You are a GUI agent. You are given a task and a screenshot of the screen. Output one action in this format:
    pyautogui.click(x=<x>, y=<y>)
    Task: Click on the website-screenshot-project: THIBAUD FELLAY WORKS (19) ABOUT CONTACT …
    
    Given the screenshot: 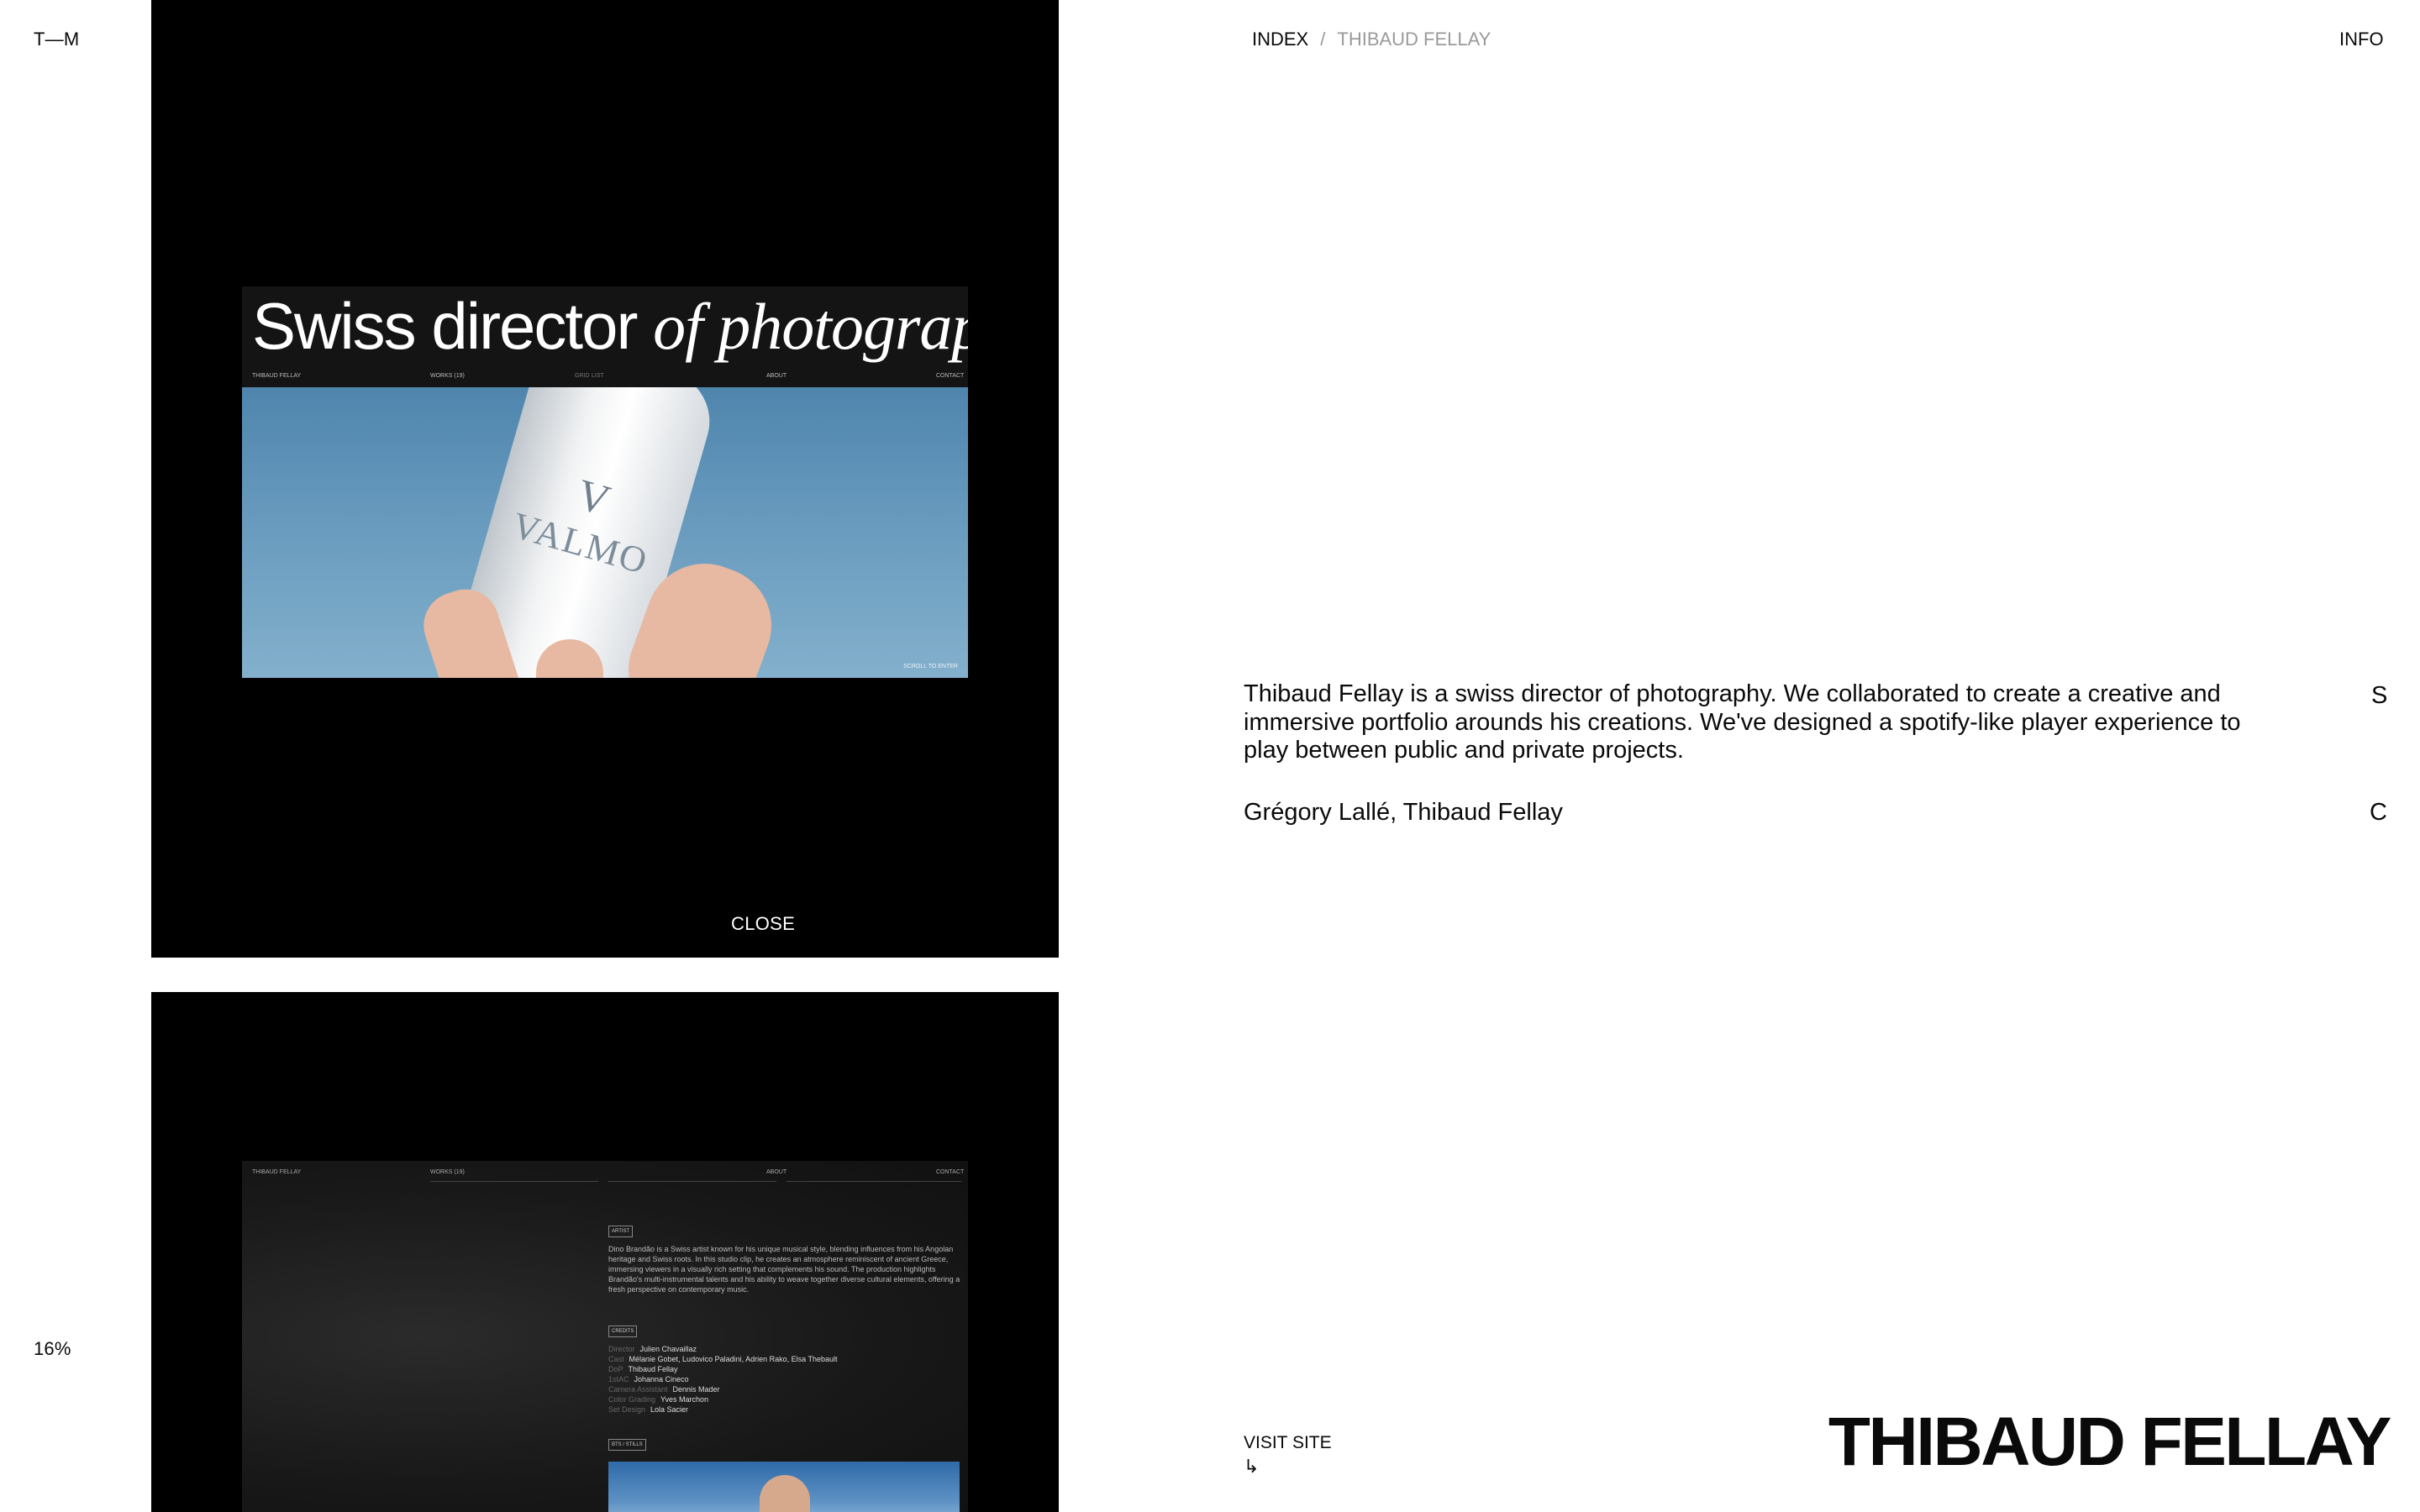 What is the action you would take?
    pyautogui.click(x=605, y=1336)
    